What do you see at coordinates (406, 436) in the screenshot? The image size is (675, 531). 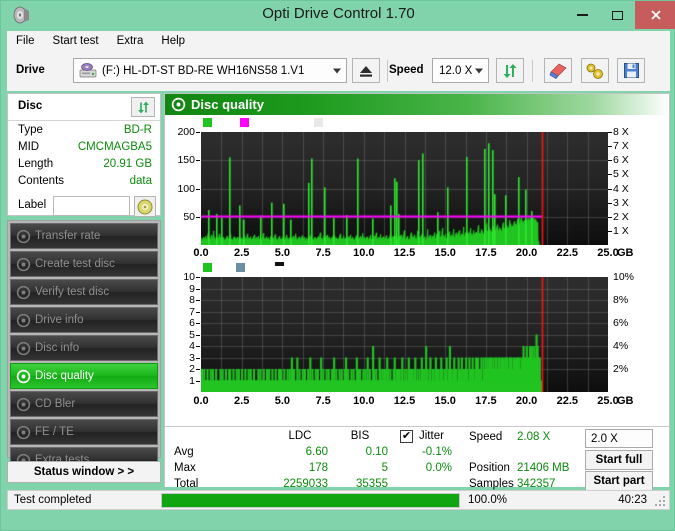 I see `jitter-checkbox: ✔` at bounding box center [406, 436].